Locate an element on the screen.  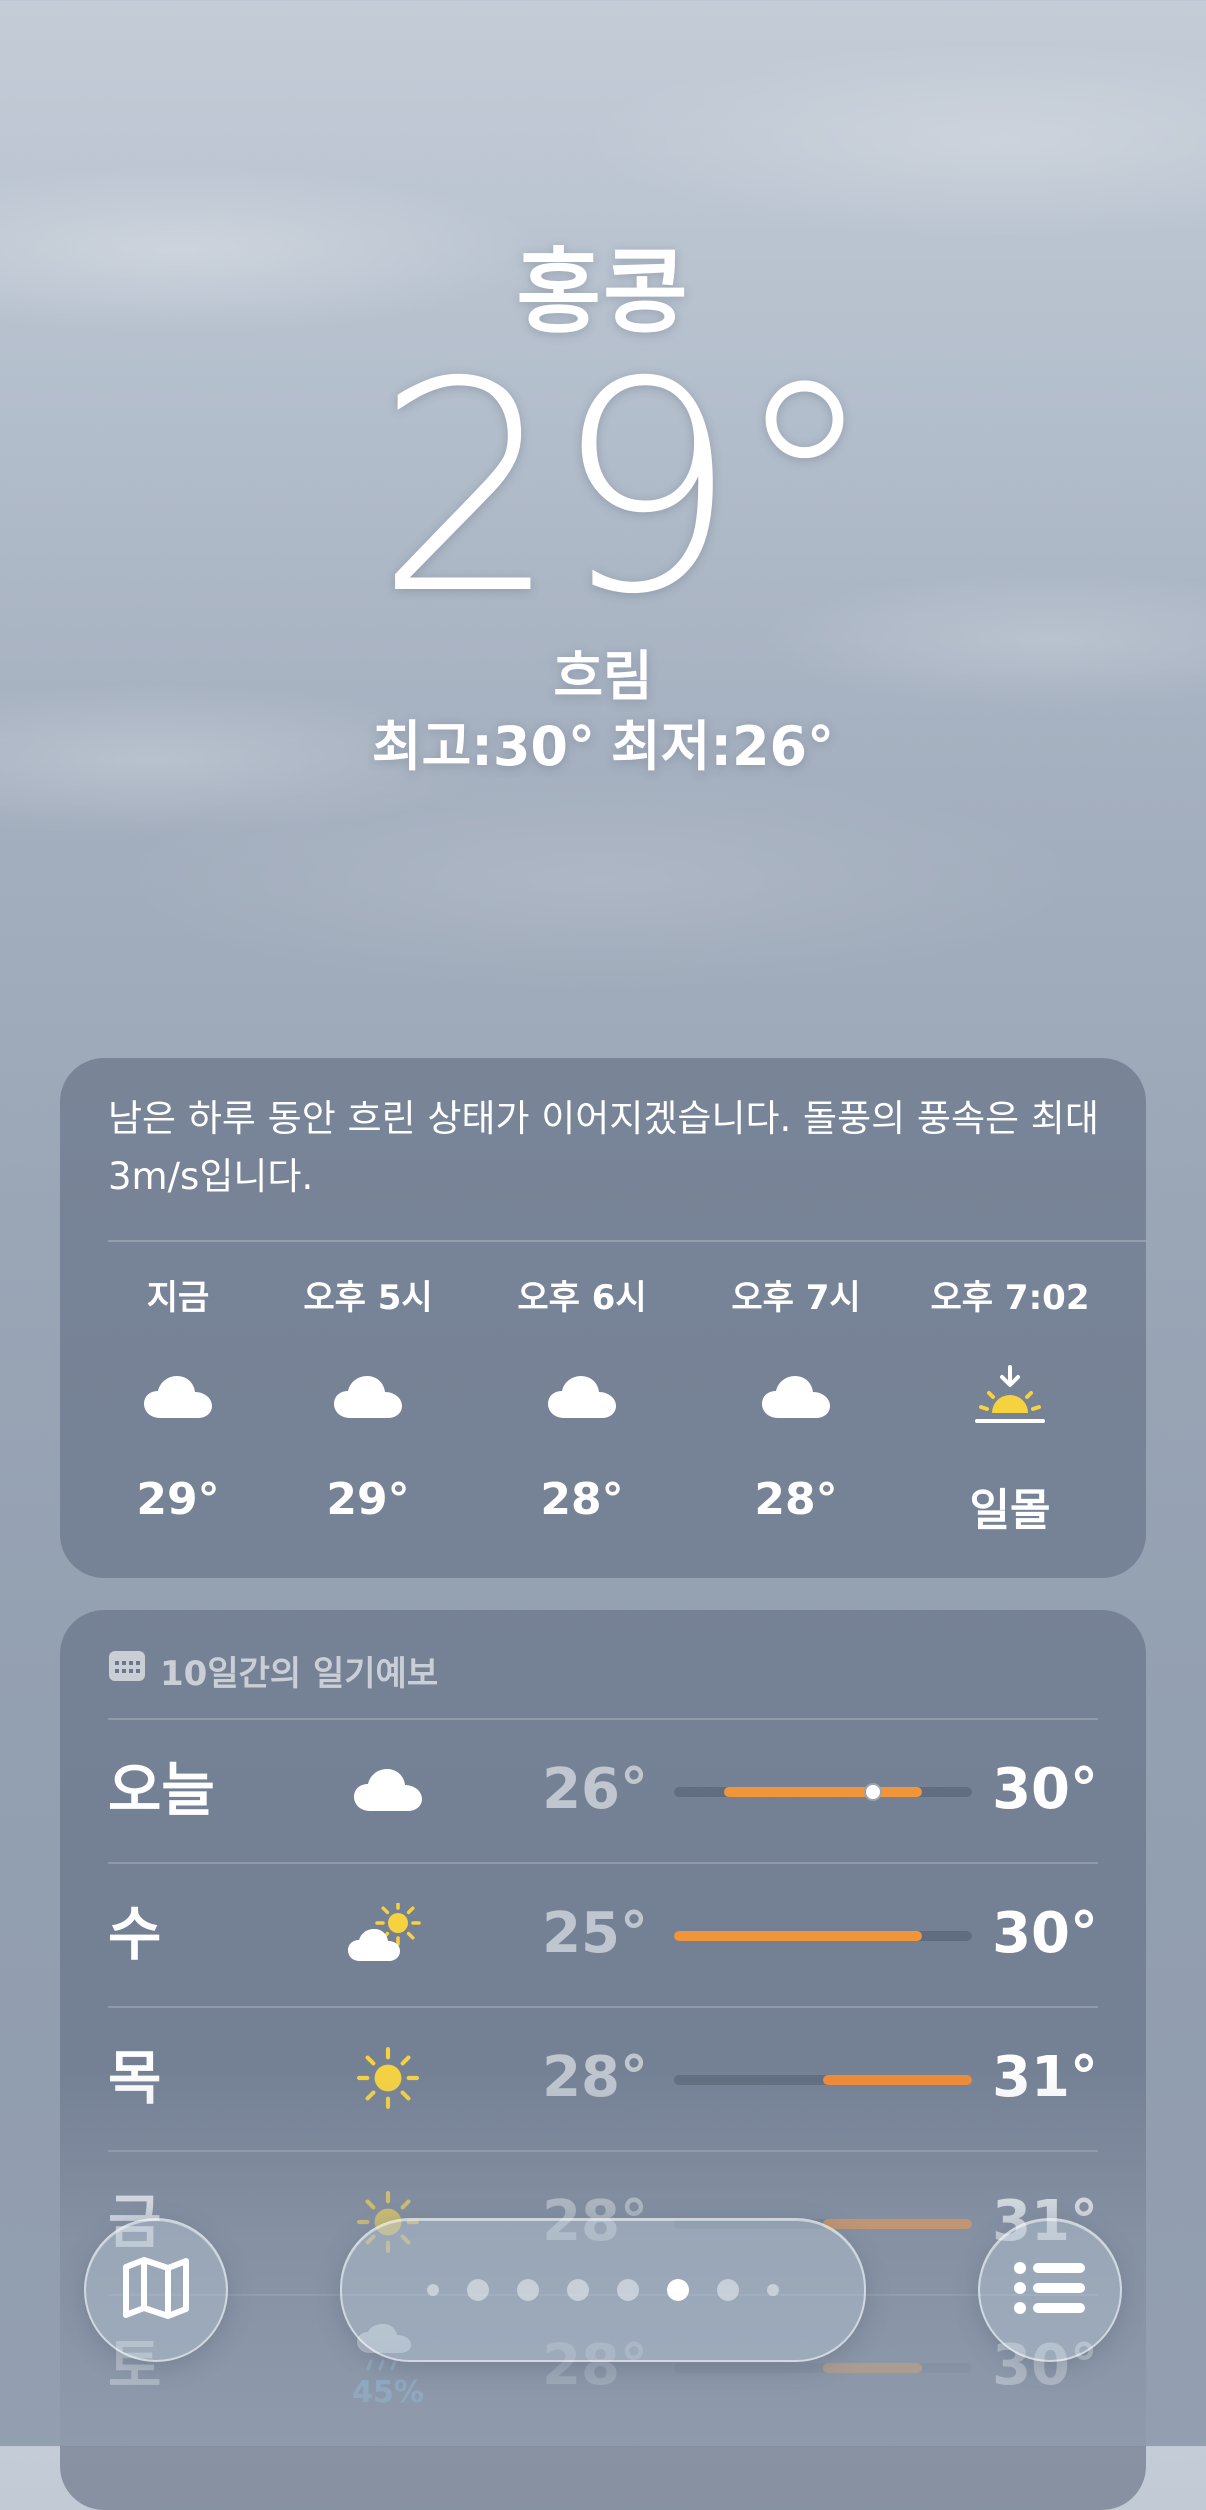
hourly-item: 오후 7시 28° is located at coordinates (796, 1396).